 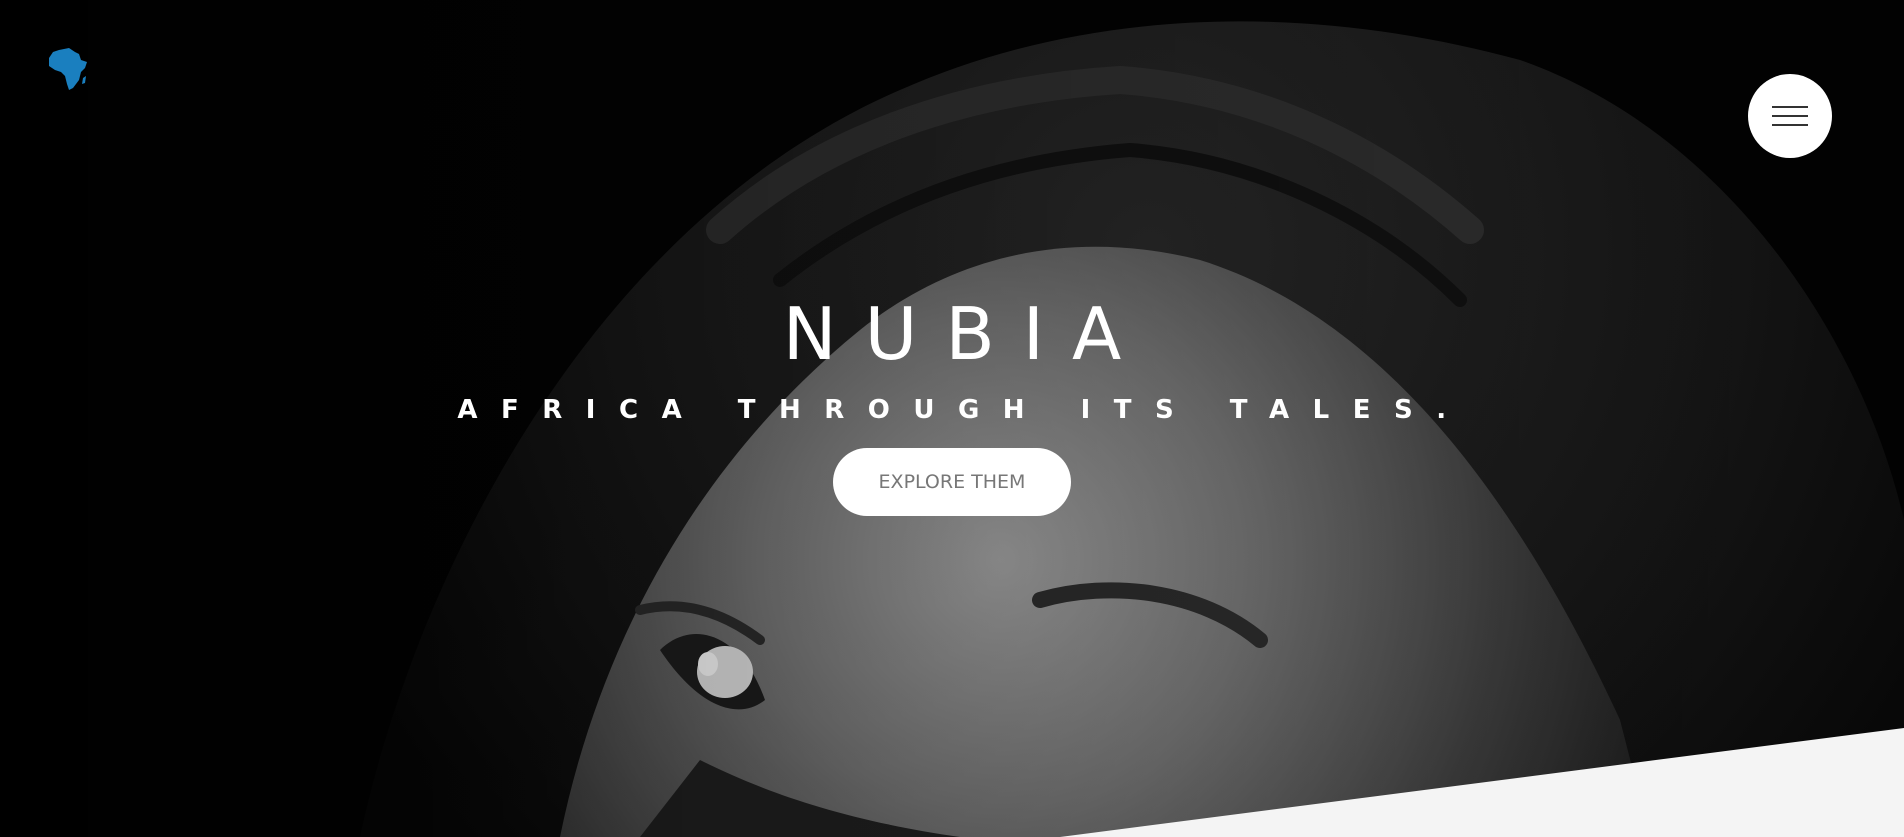 I want to click on africa-map-icon, so click(x=69, y=70).